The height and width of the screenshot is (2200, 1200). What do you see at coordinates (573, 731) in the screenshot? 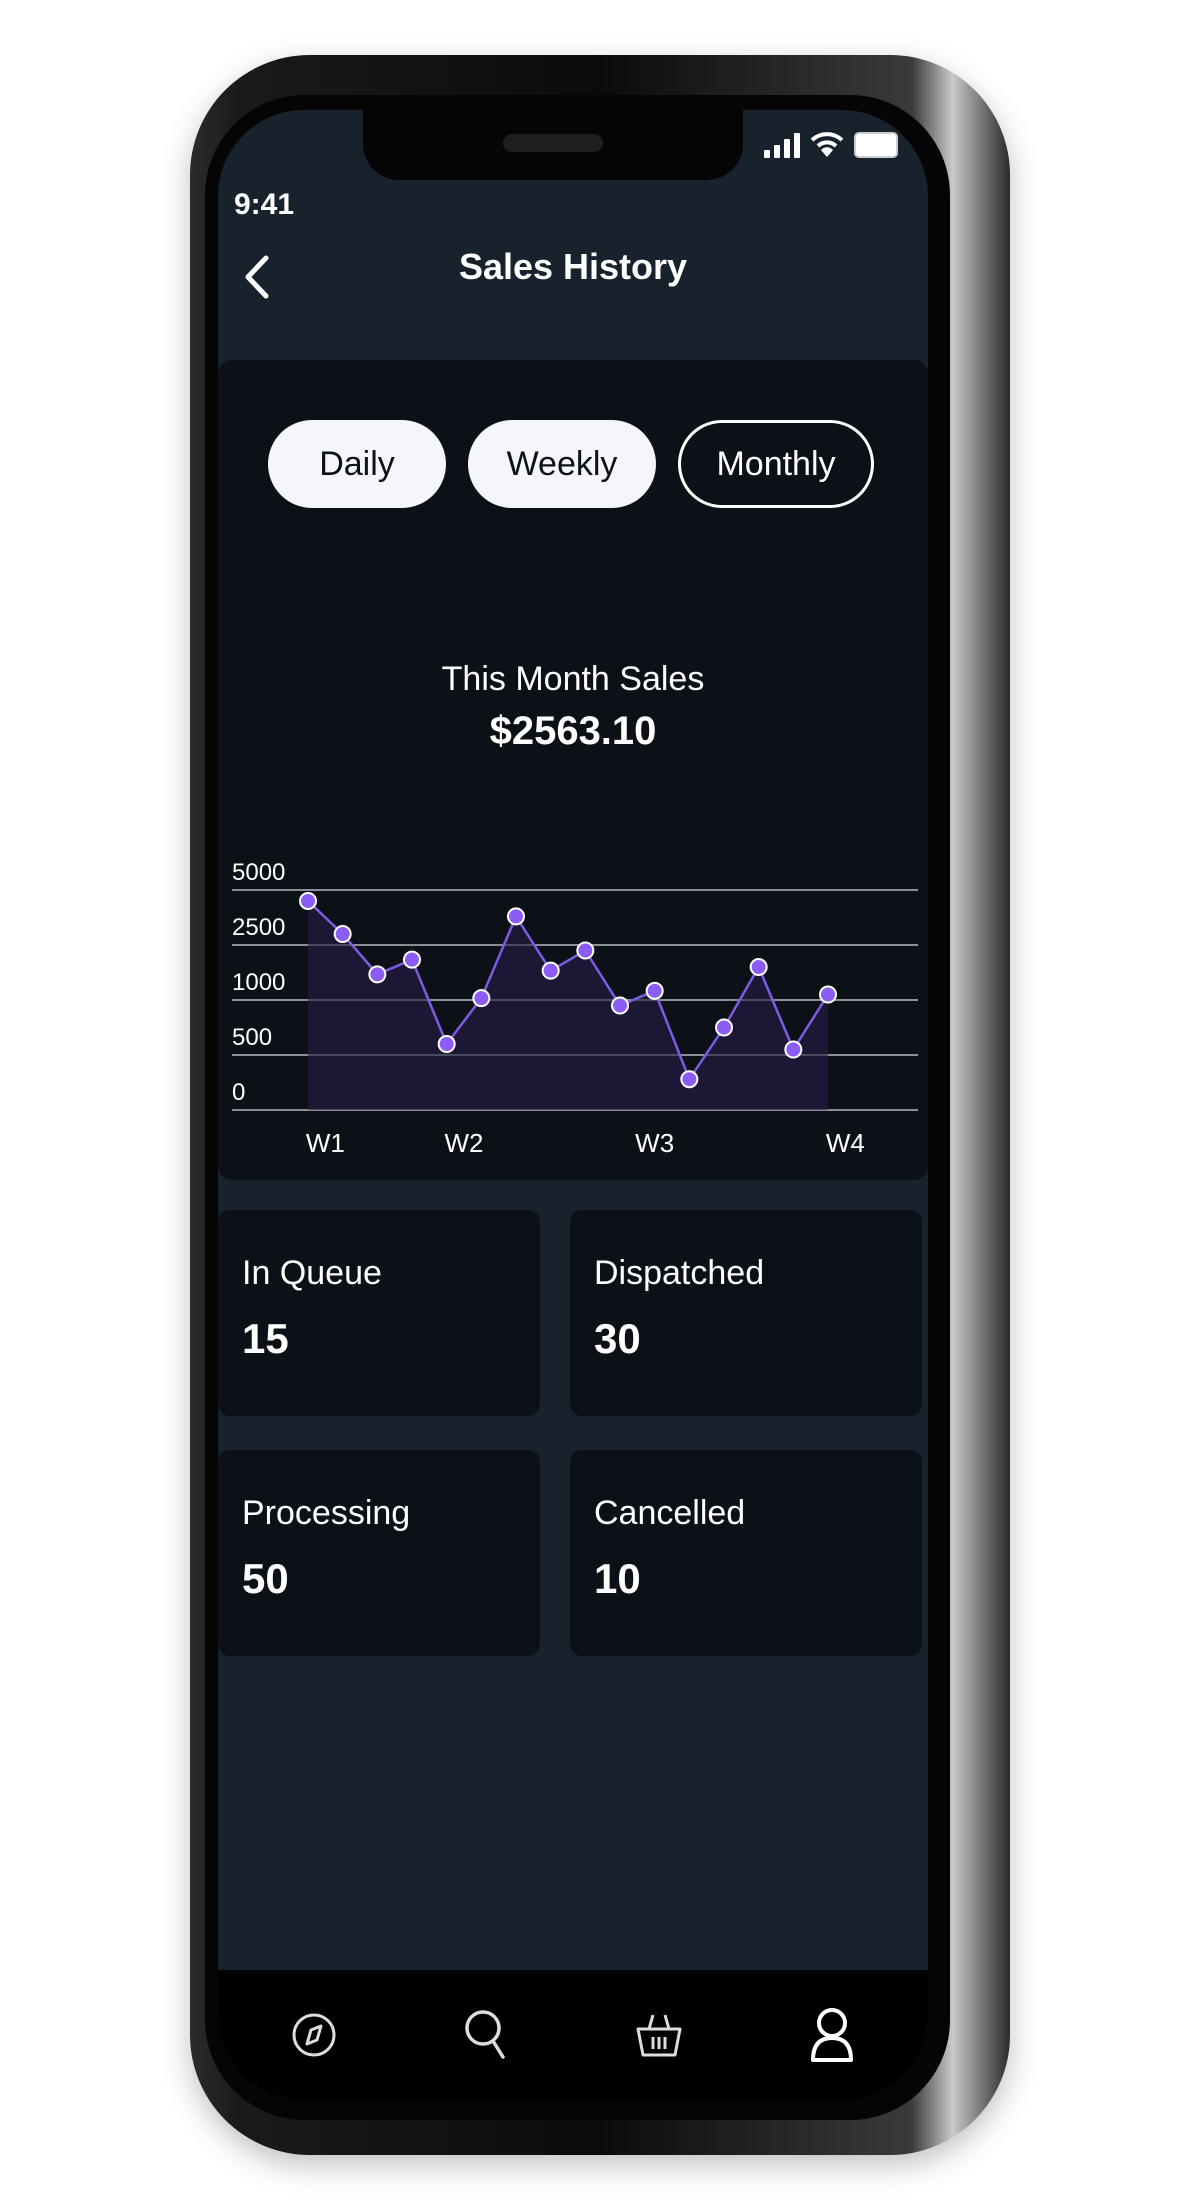
I see `summary-value: $2563.10` at bounding box center [573, 731].